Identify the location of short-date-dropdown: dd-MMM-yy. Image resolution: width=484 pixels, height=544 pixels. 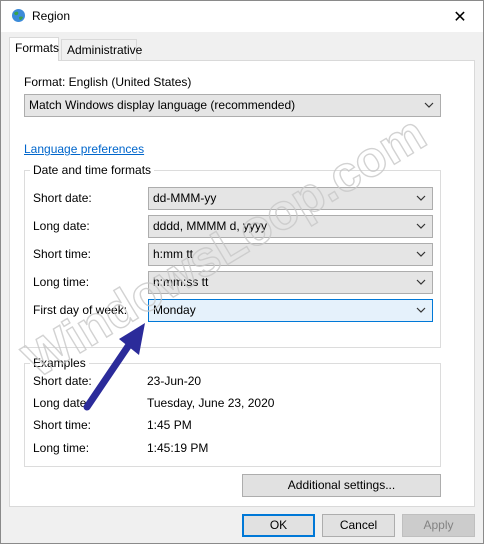
(290, 198).